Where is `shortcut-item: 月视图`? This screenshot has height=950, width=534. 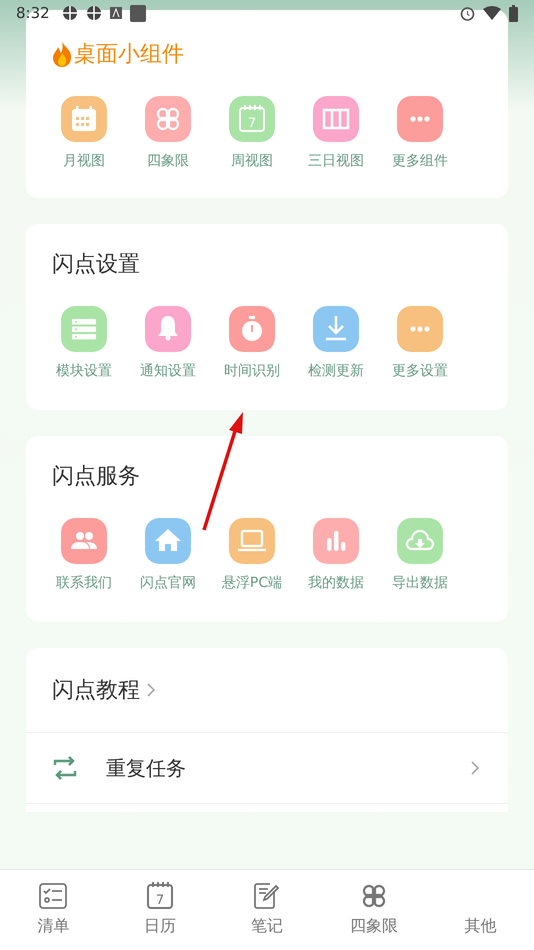
shortcut-item: 月视图 is located at coordinates (84, 133).